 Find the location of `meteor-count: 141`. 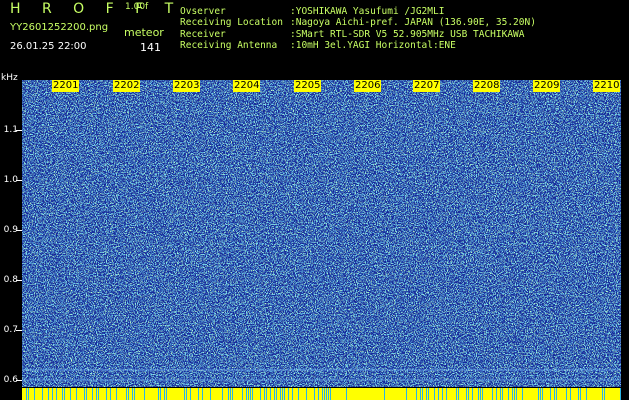

meteor-count: 141 is located at coordinates (150, 47).